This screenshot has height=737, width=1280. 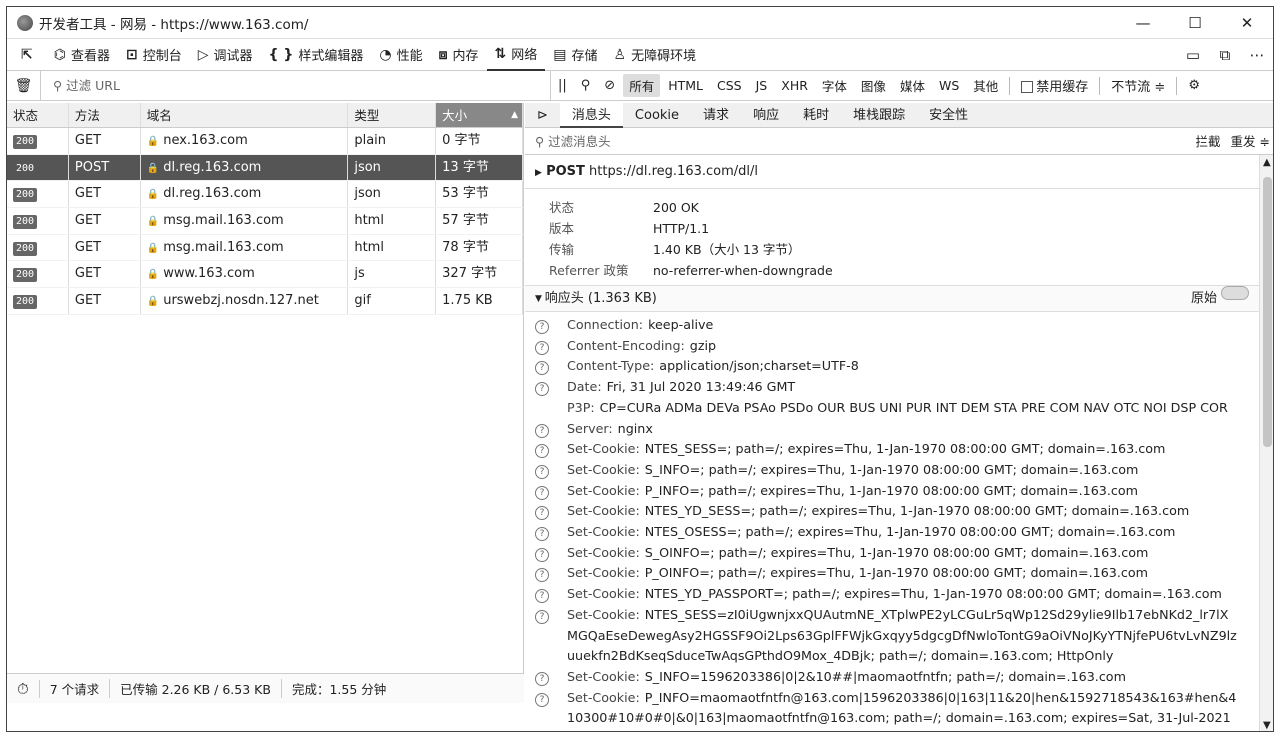 What do you see at coordinates (729, 85) in the screenshot?
I see `type-filter-css: CSS` at bounding box center [729, 85].